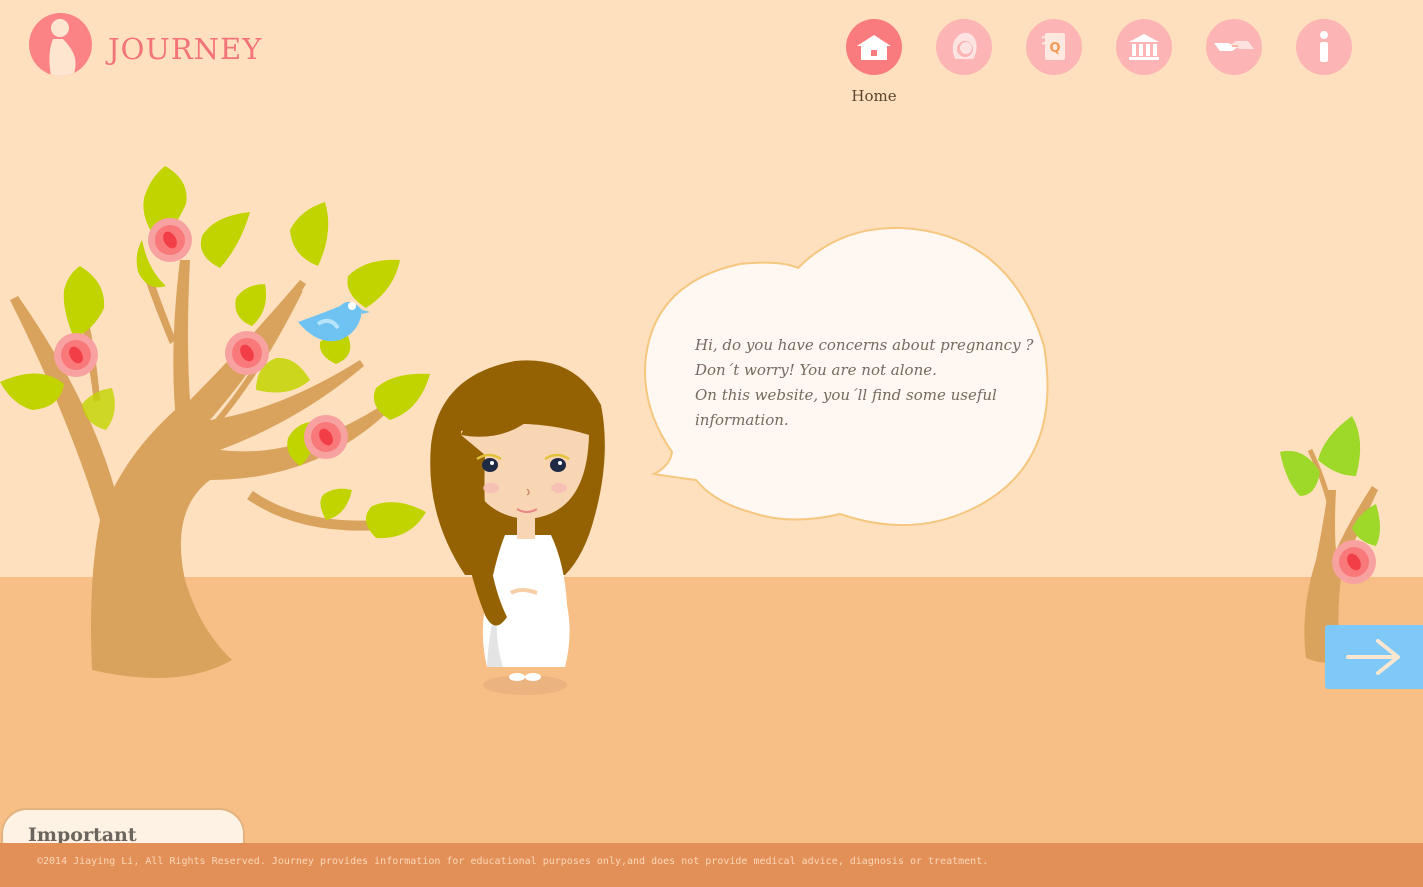  I want to click on logo-text: JOURNEY, so click(185, 48).